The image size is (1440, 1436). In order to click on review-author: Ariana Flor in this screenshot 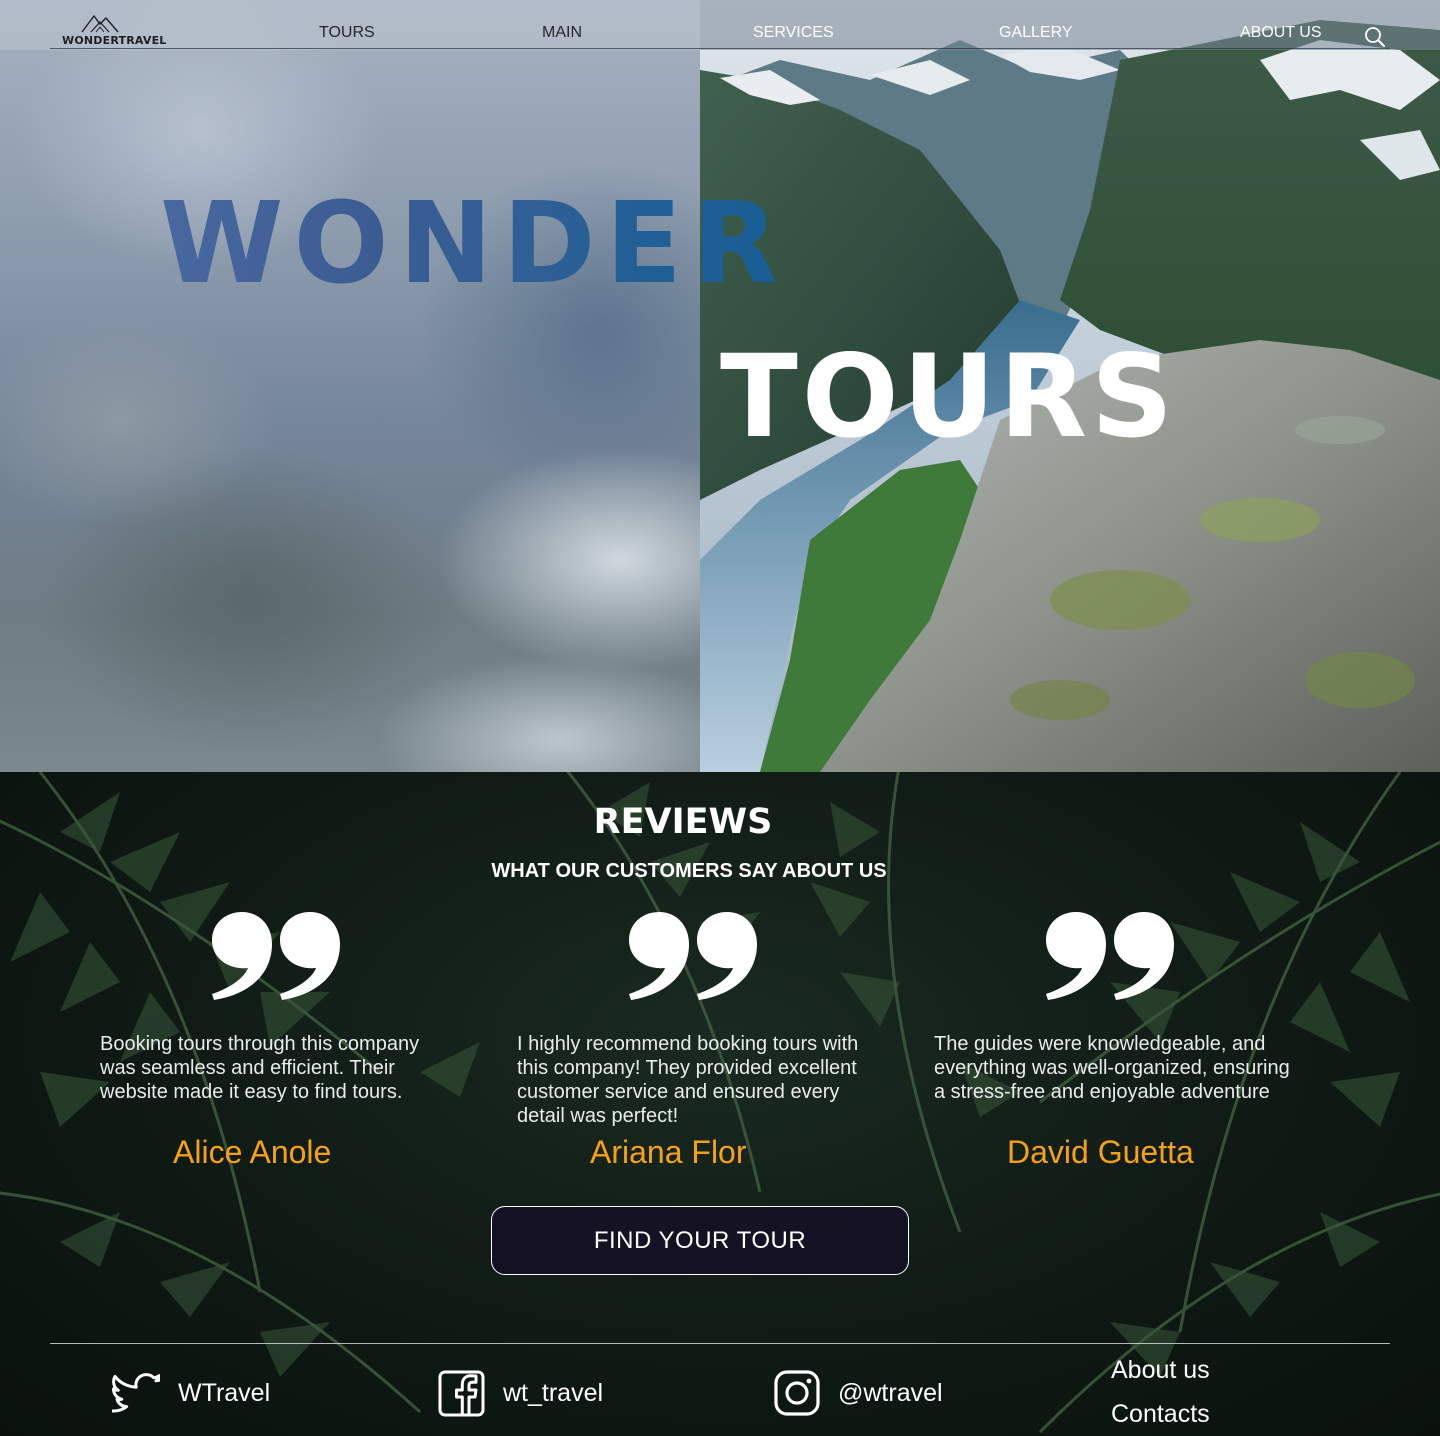, I will do `click(668, 1152)`.